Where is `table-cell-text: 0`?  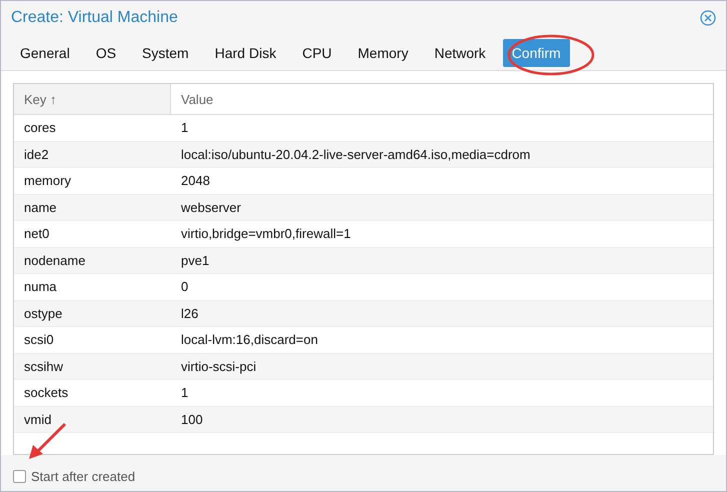 table-cell-text: 0 is located at coordinates (185, 286).